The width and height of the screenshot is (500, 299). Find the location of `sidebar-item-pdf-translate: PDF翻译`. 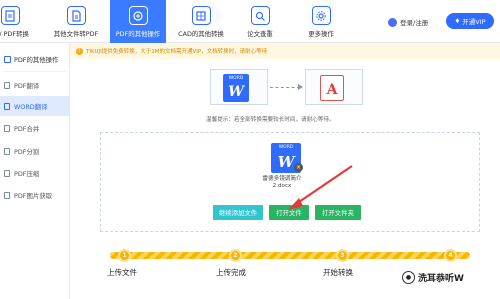

sidebar-item-pdf-translate: PDF翻译 is located at coordinates (35, 85).